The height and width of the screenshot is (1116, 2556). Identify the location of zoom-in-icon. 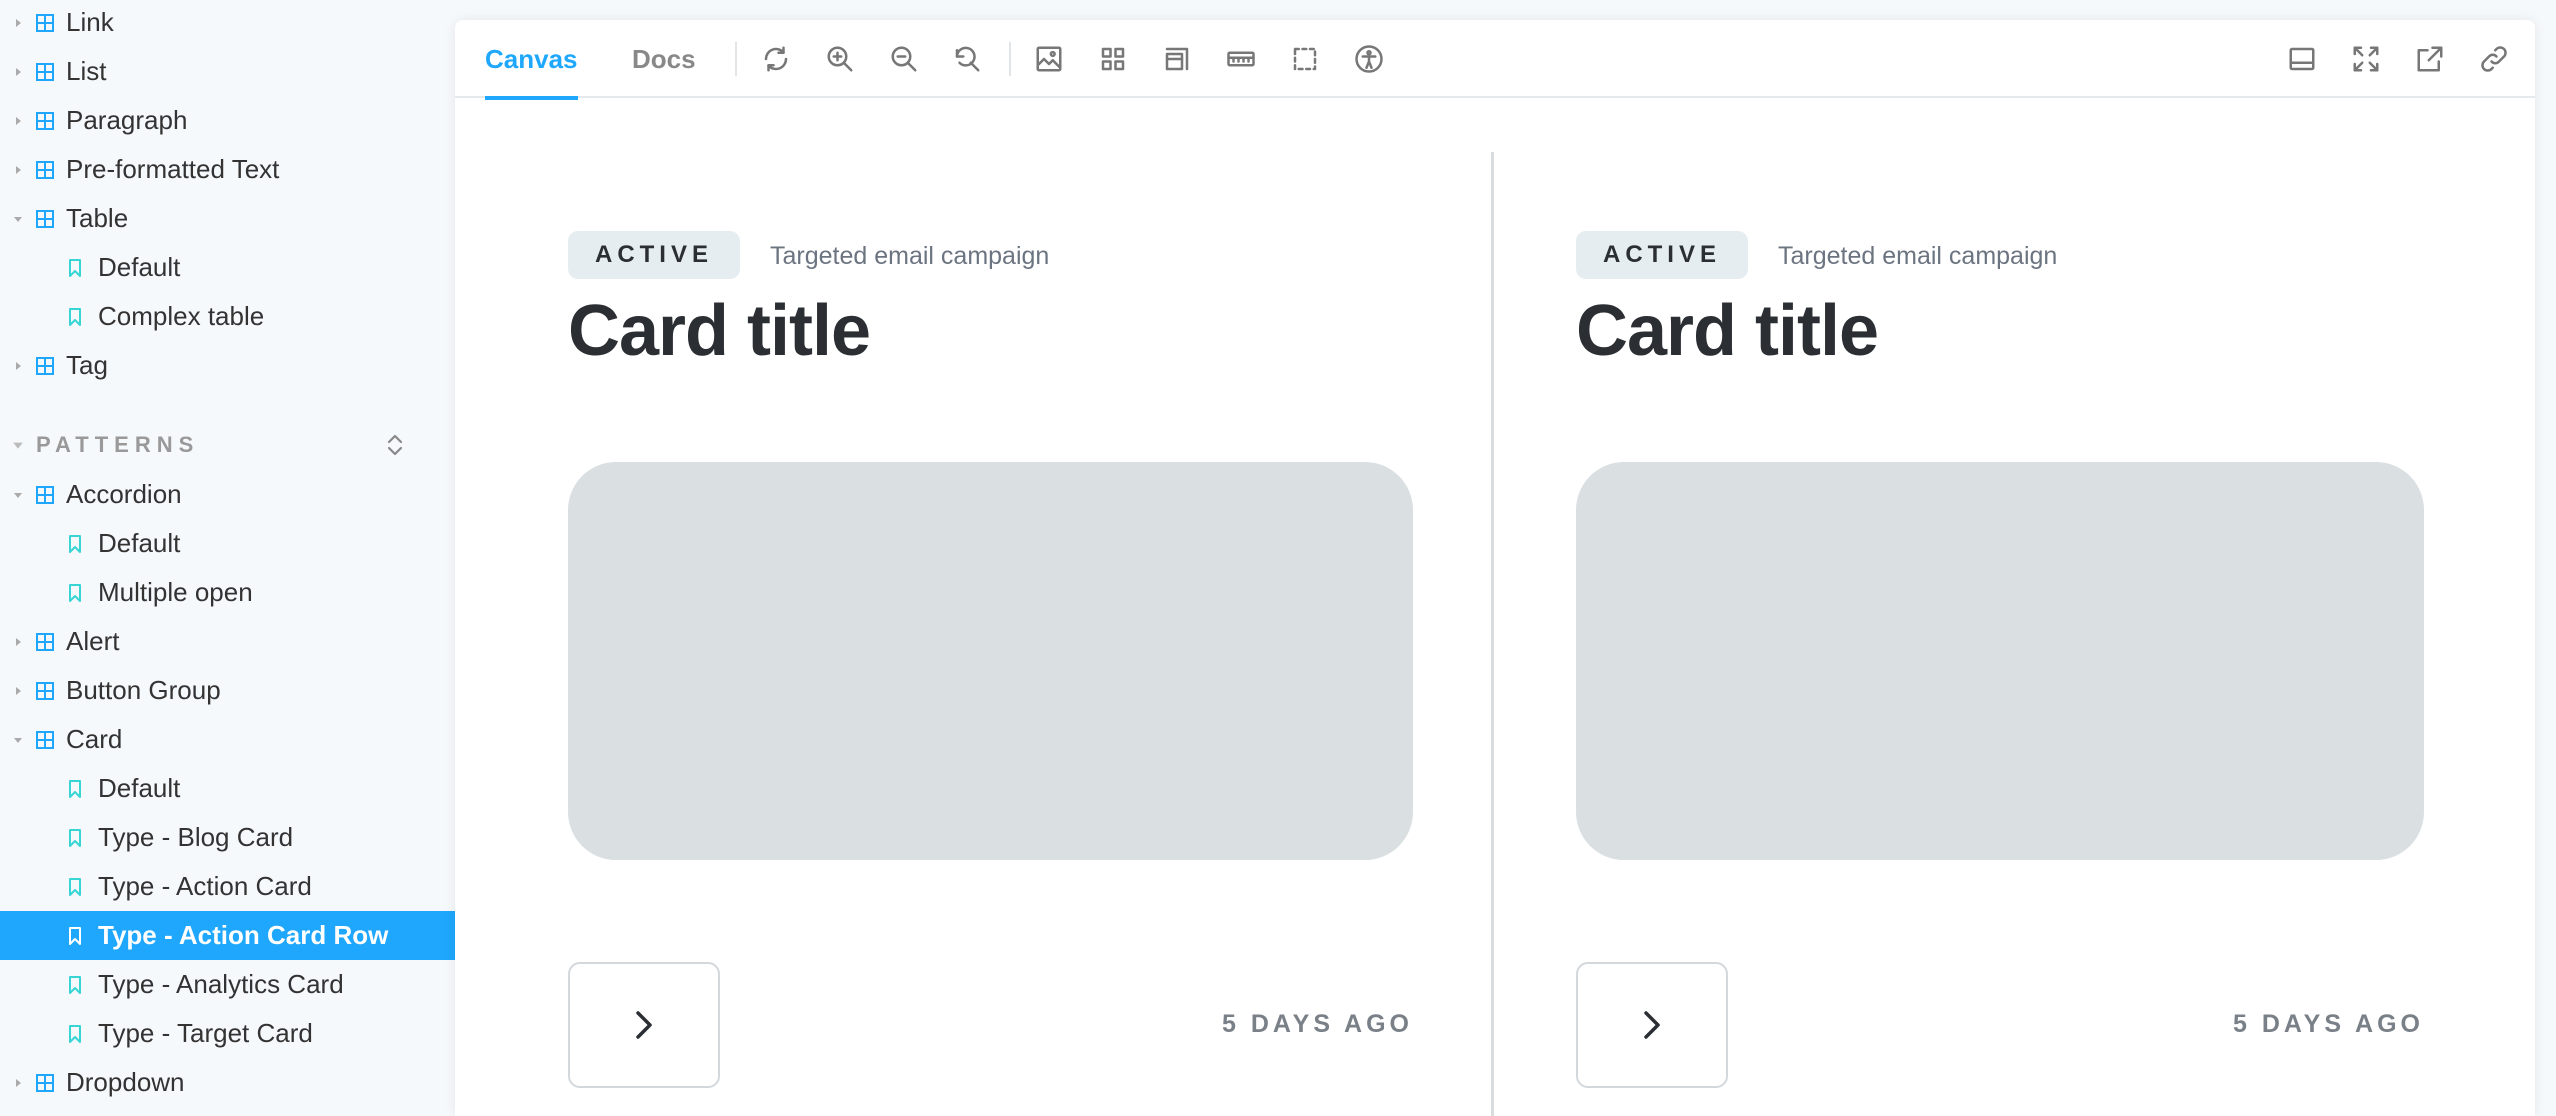
(840, 59).